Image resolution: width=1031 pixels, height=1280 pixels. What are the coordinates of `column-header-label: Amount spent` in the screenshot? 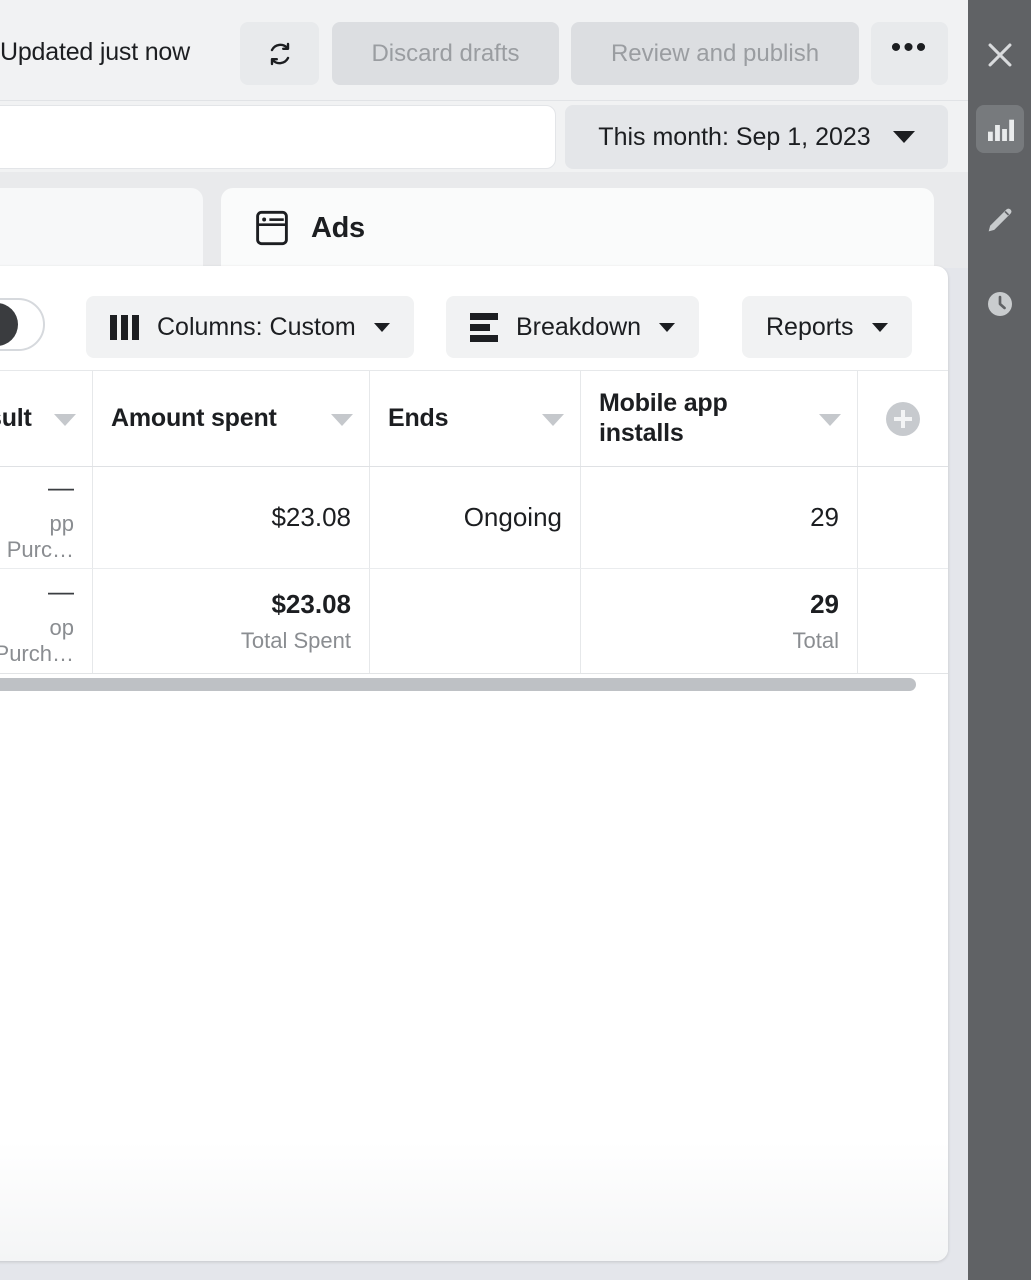 It's located at (194, 417).